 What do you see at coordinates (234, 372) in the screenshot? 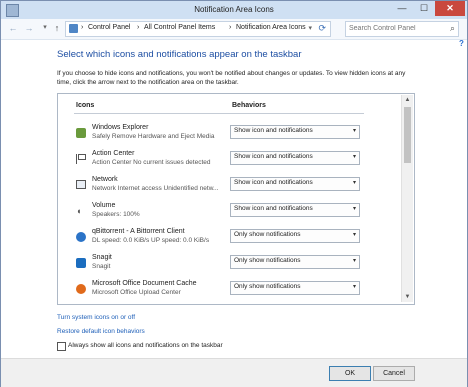
I see `dialog-footer: OK Cancel` at bounding box center [234, 372].